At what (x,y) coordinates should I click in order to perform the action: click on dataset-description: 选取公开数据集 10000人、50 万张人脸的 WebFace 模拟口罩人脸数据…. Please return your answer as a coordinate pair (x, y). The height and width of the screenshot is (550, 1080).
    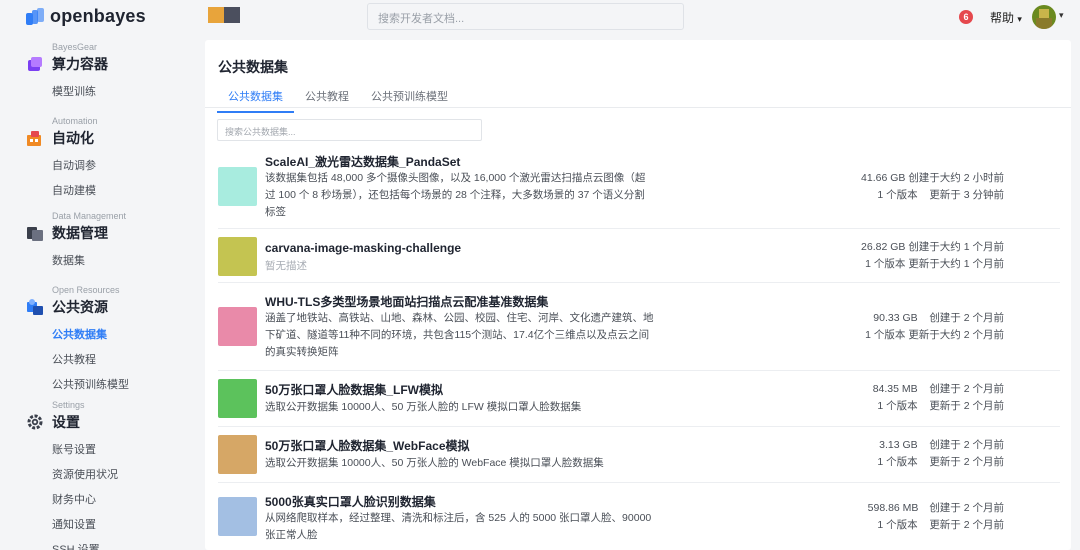
    Looking at the image, I should click on (434, 463).